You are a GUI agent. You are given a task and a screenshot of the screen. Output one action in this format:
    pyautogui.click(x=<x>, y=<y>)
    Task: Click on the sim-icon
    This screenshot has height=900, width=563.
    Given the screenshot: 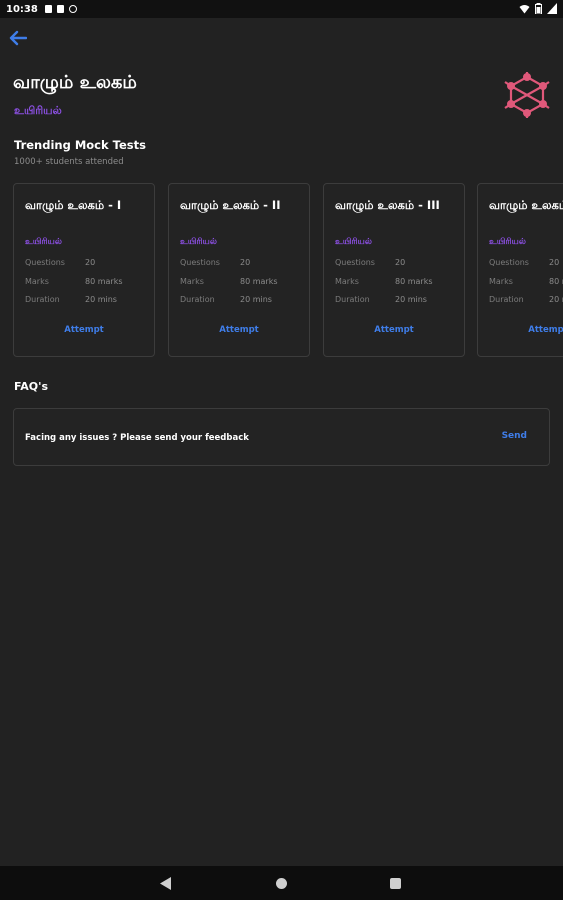 What is the action you would take?
    pyautogui.click(x=60, y=9)
    